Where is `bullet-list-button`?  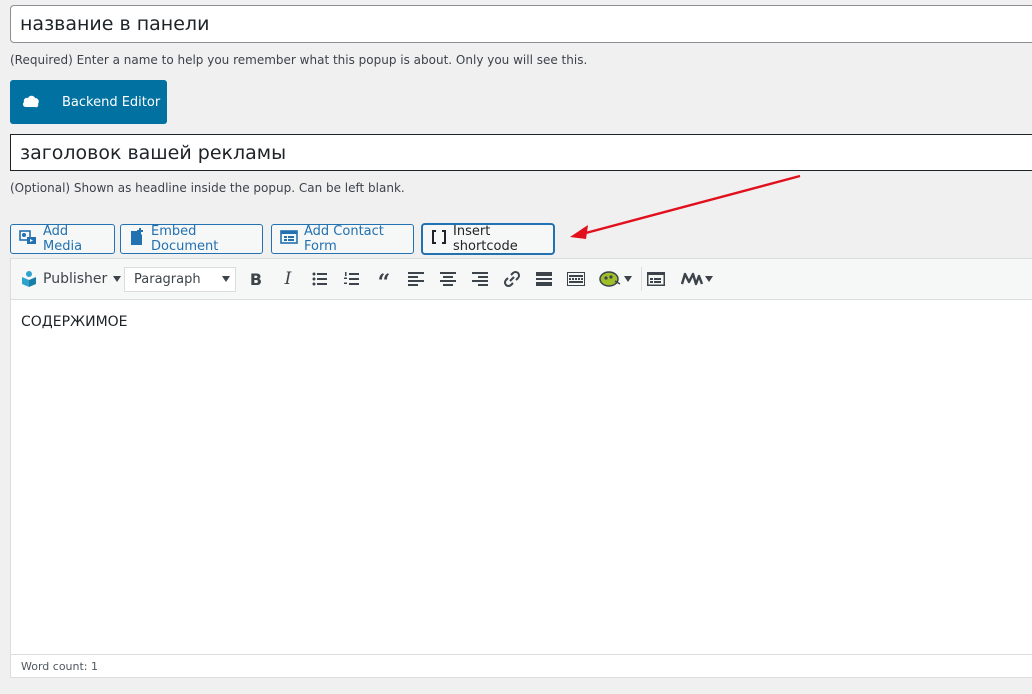
bullet-list-button is located at coordinates (320, 279).